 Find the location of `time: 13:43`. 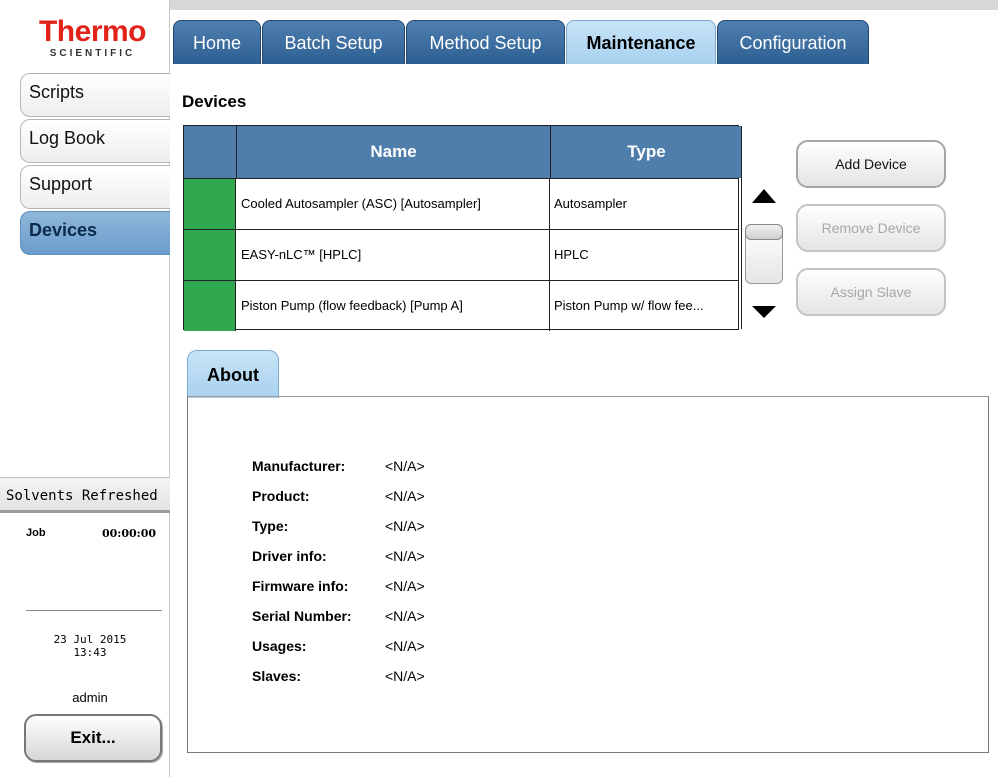

time: 13:43 is located at coordinates (90, 652).